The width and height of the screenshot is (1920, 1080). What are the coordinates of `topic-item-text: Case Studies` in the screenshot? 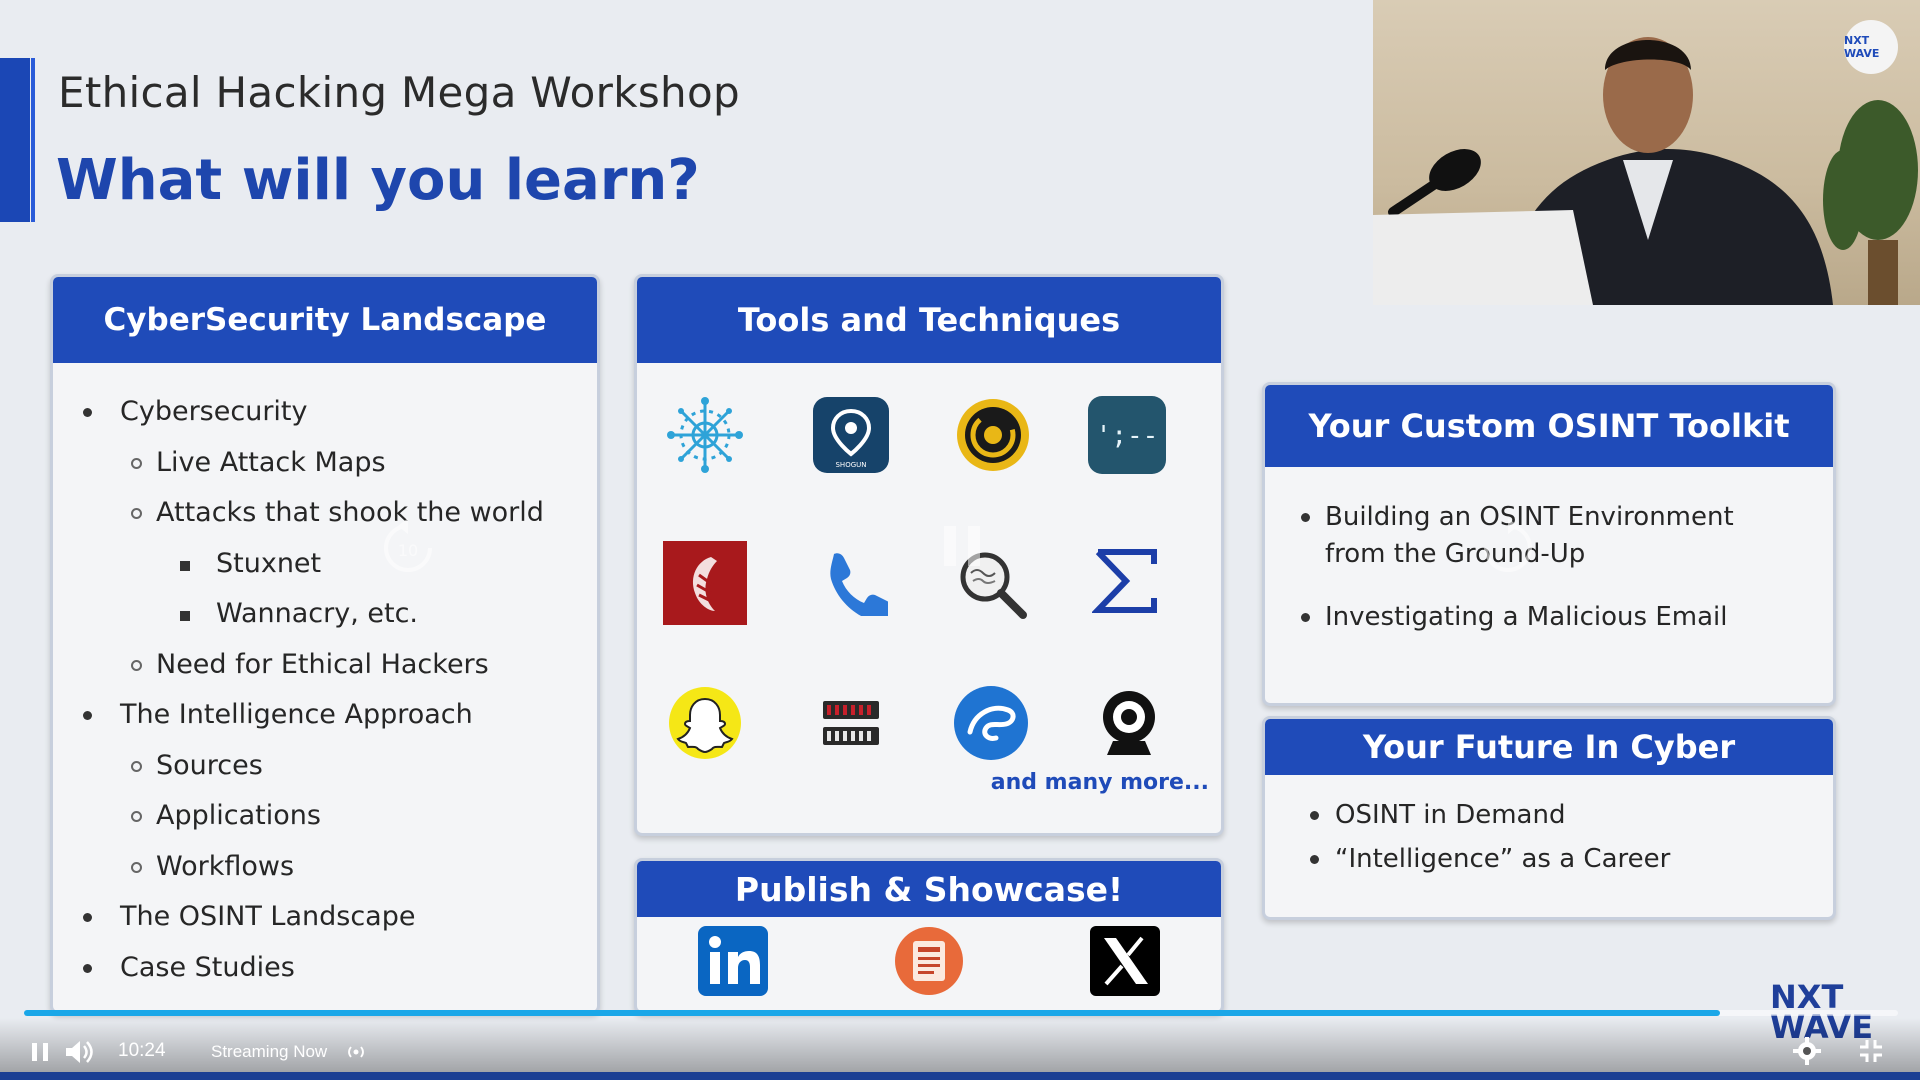 It's located at (207, 967).